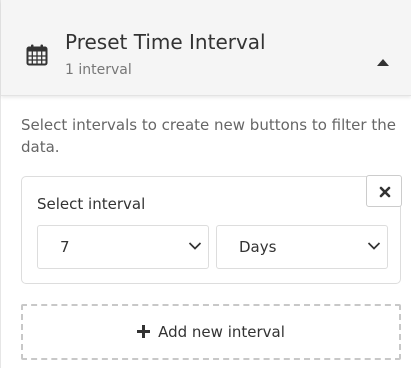 Image resolution: width=411 pixels, height=368 pixels. Describe the element at coordinates (144, 331) in the screenshot. I see `plus-icon` at that location.